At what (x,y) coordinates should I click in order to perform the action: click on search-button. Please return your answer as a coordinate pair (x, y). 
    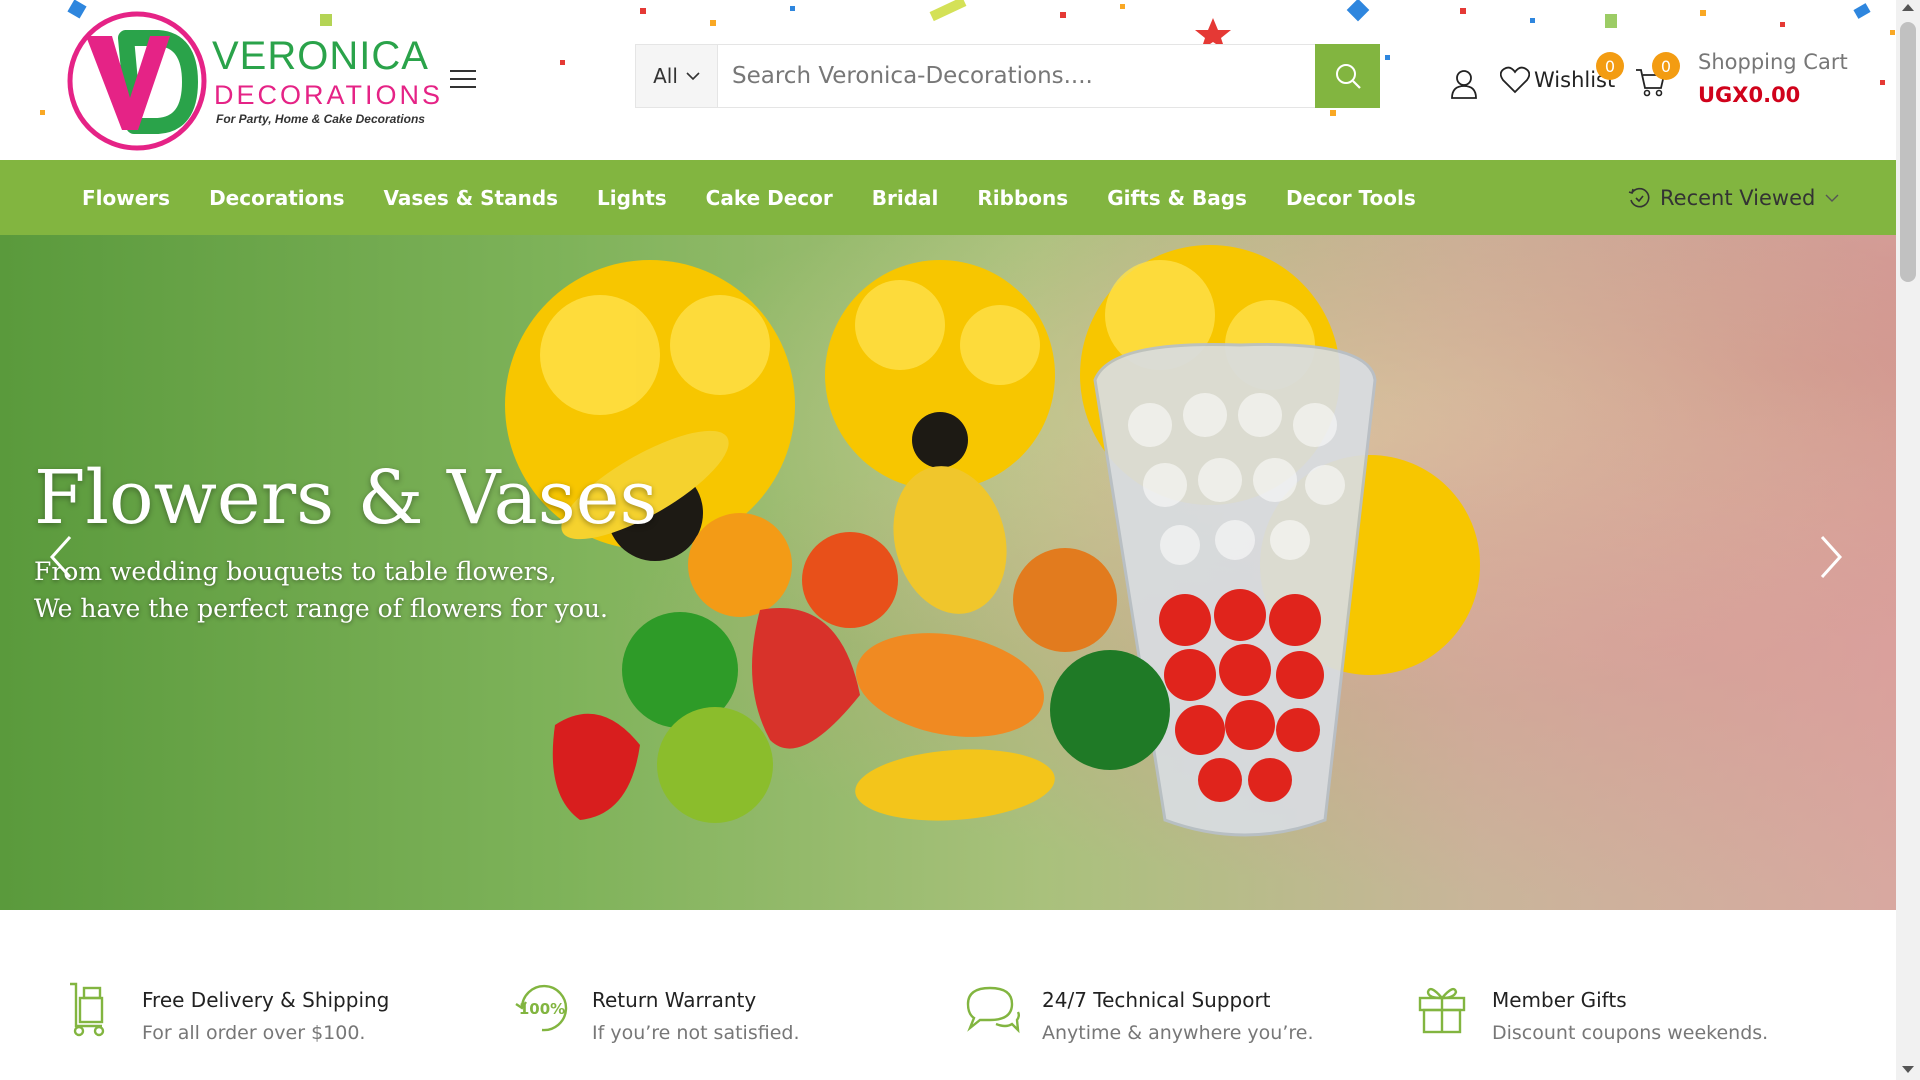
    Looking at the image, I should click on (1347, 76).